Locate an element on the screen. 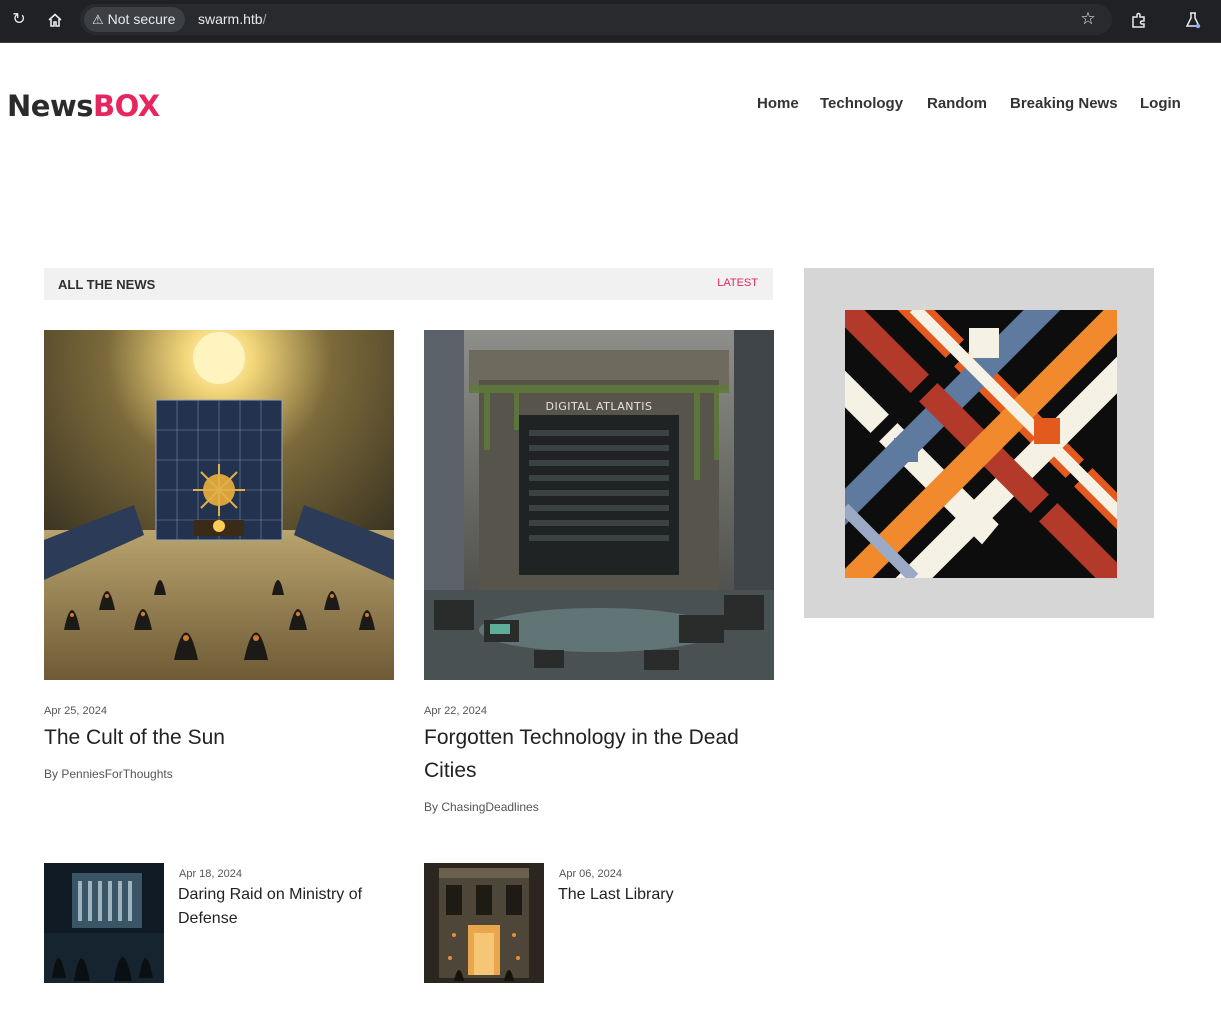  labs-flask-icon is located at coordinates (1193, 20).